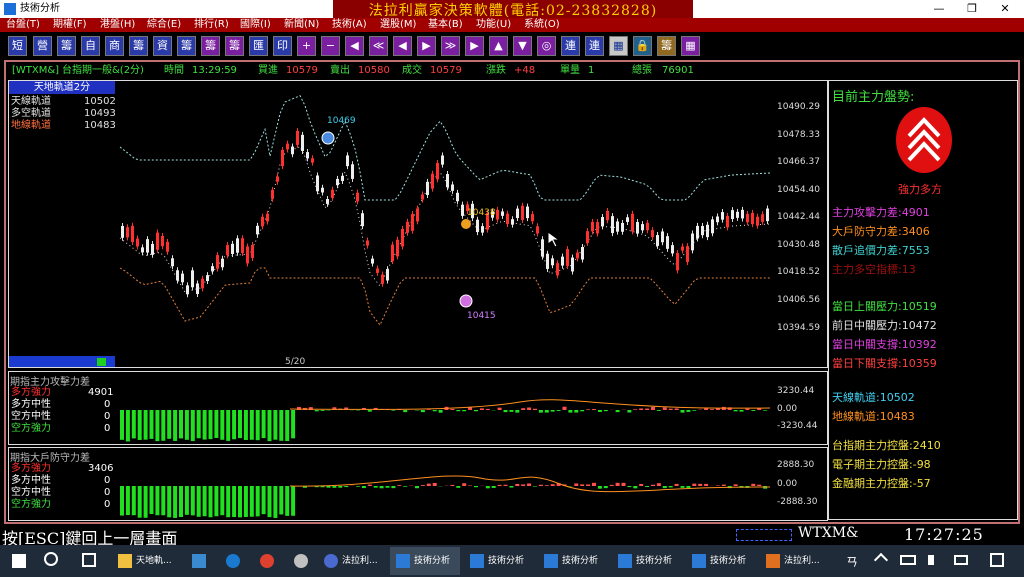 Image resolution: width=1024 pixels, height=577 pixels. Describe the element at coordinates (881, 250) in the screenshot. I see `side-metrics-row: 散戶追價力差:7553` at that location.